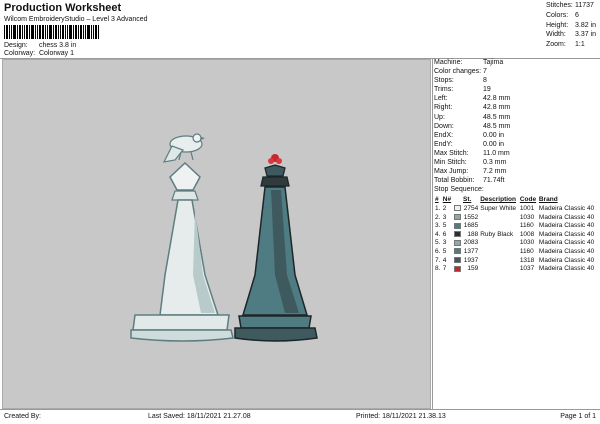  Describe the element at coordinates (471, 209) in the screenshot. I see `stitch-count: 2754` at that location.